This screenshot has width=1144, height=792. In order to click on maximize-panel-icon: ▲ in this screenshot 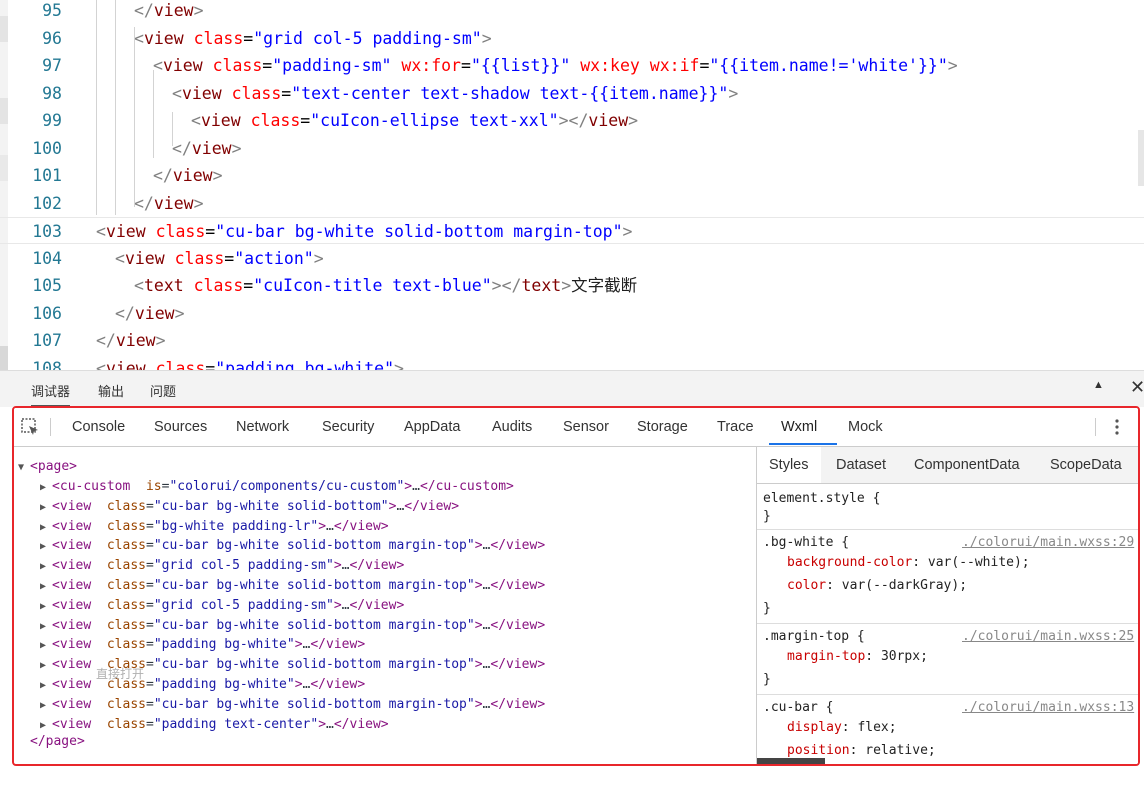, I will do `click(1098, 385)`.